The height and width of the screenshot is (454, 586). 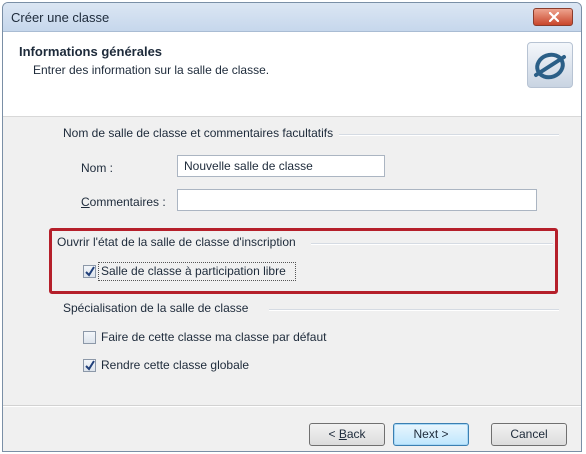 I want to click on name-input, so click(x=281, y=166).